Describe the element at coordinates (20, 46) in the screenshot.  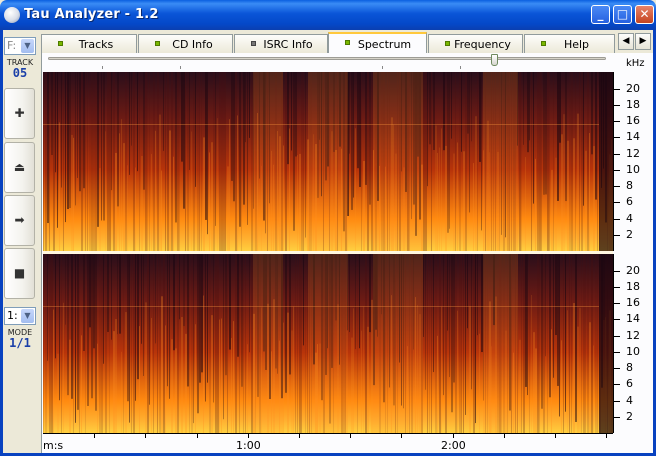
I see `drive-select: F: ▼` at that location.